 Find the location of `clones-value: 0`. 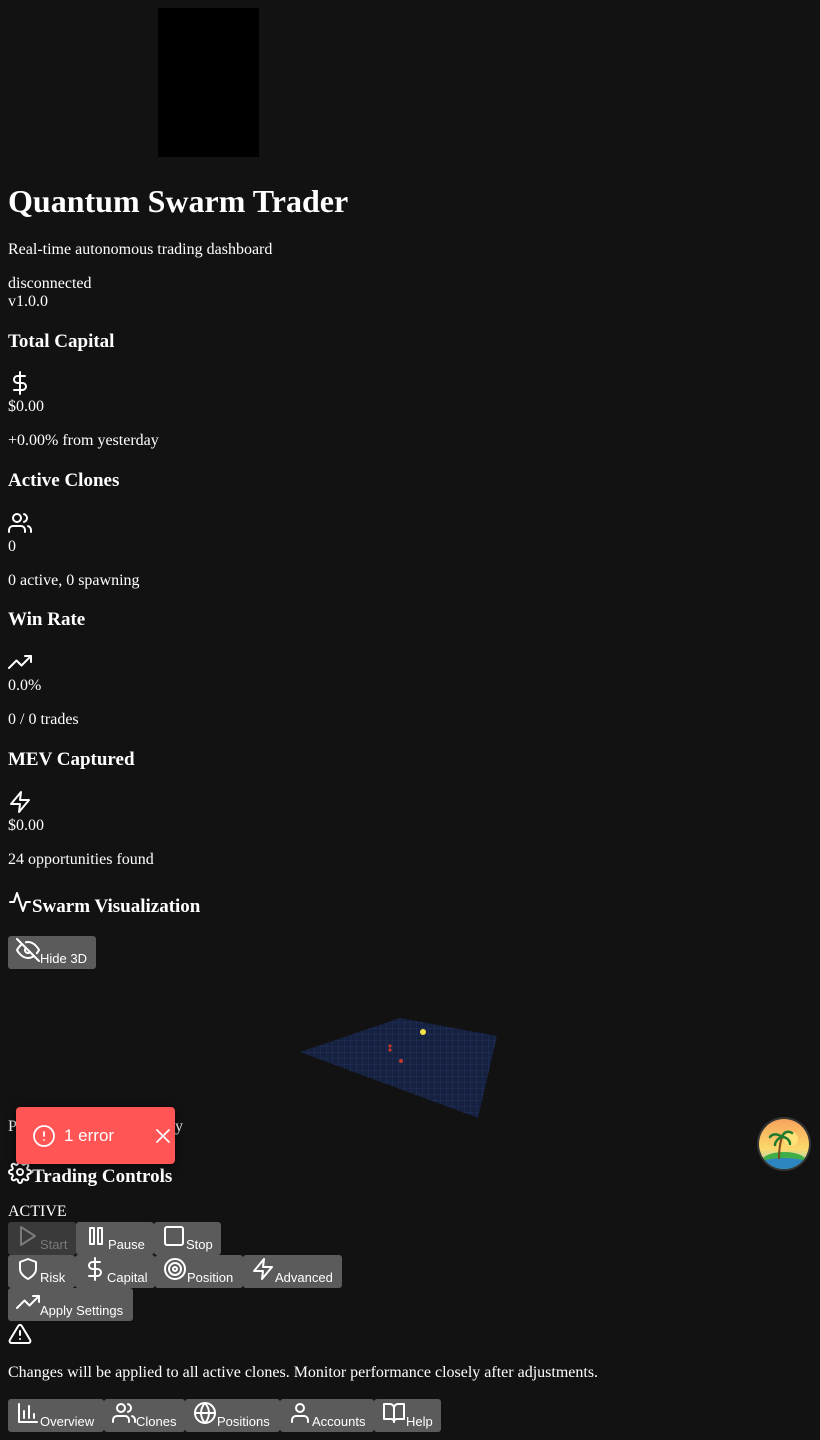

clones-value: 0 is located at coordinates (12, 546).